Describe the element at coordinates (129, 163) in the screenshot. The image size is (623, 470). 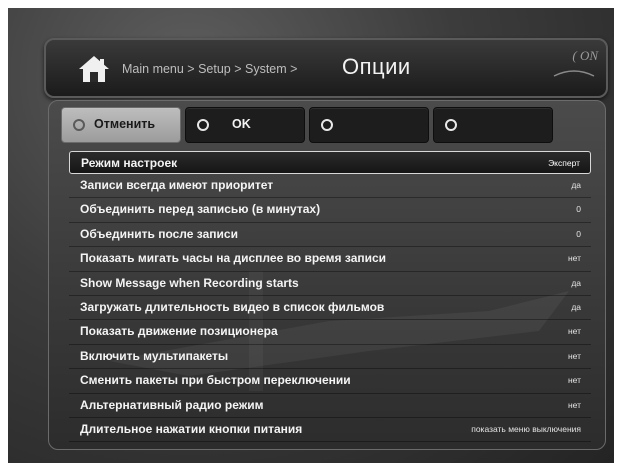
I see `option-label: Режим настроек` at that location.